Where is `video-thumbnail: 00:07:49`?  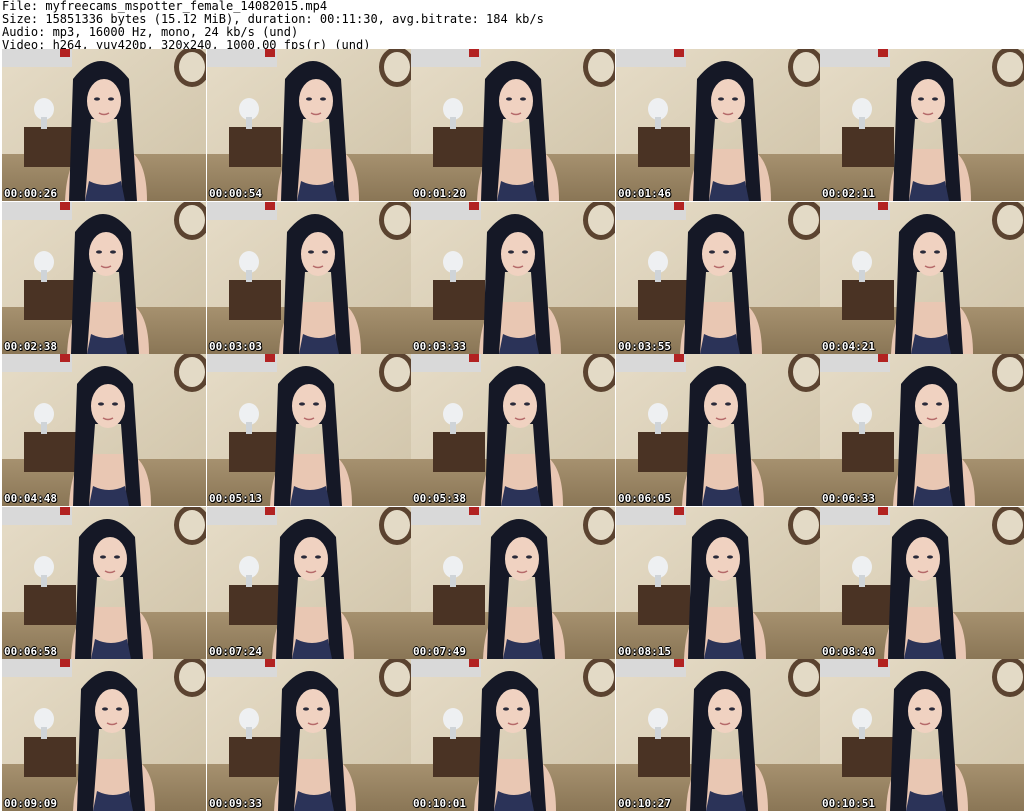 video-thumbnail: 00:07:49 is located at coordinates (513, 583).